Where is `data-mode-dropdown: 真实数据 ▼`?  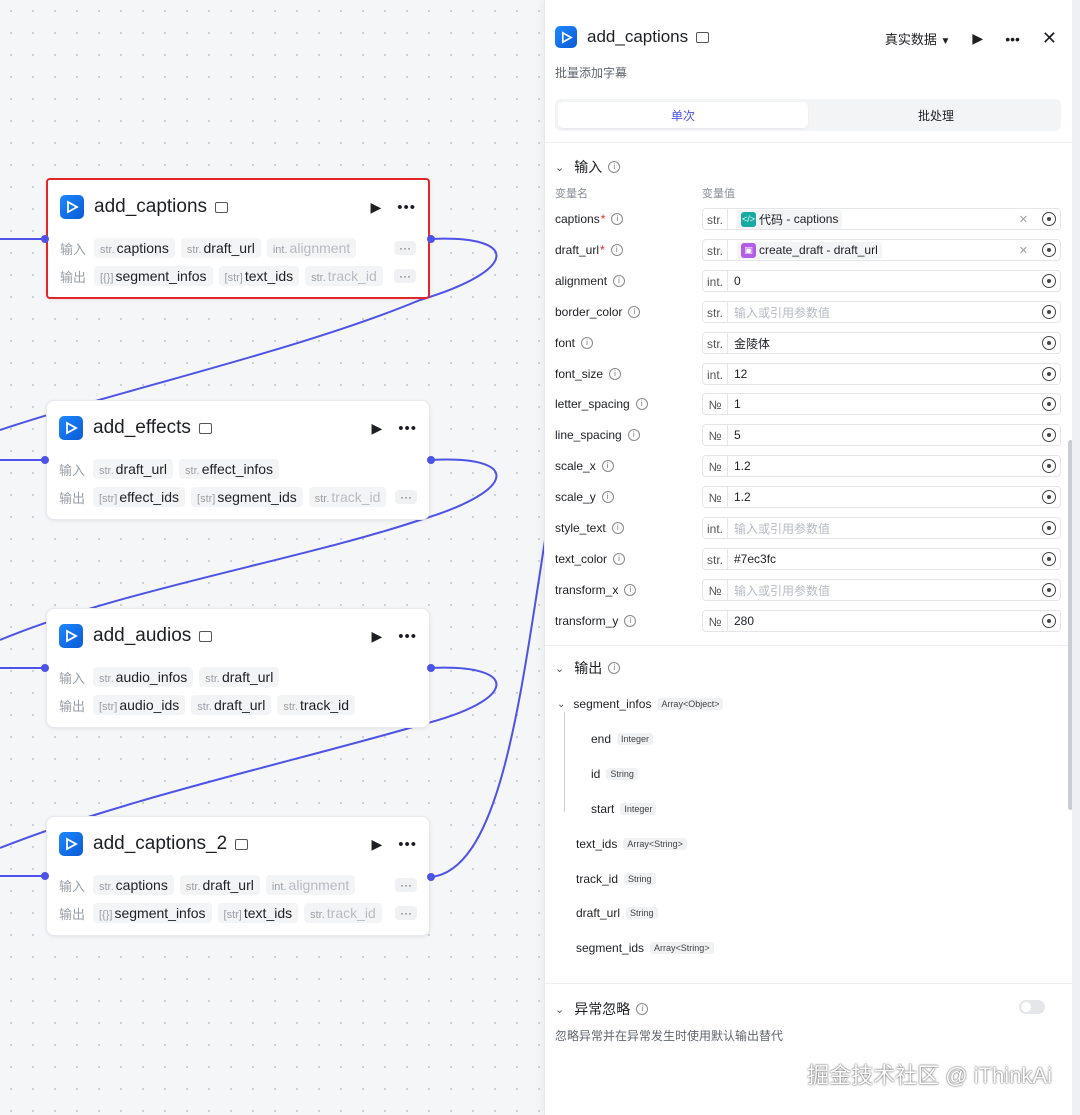 data-mode-dropdown: 真实数据 ▼ is located at coordinates (918, 38).